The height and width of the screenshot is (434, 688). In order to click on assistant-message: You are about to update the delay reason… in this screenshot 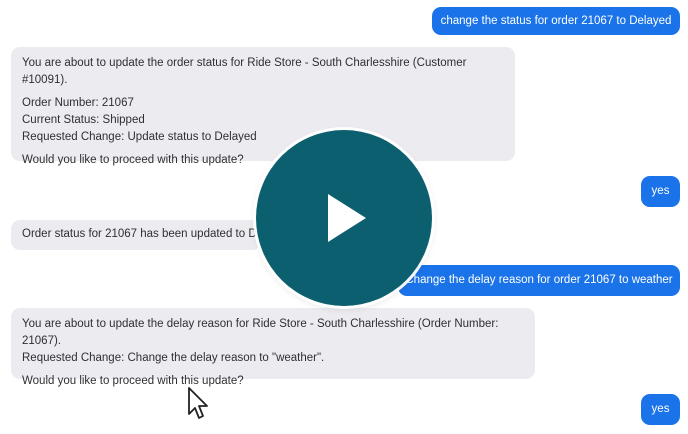, I will do `click(273, 347)`.